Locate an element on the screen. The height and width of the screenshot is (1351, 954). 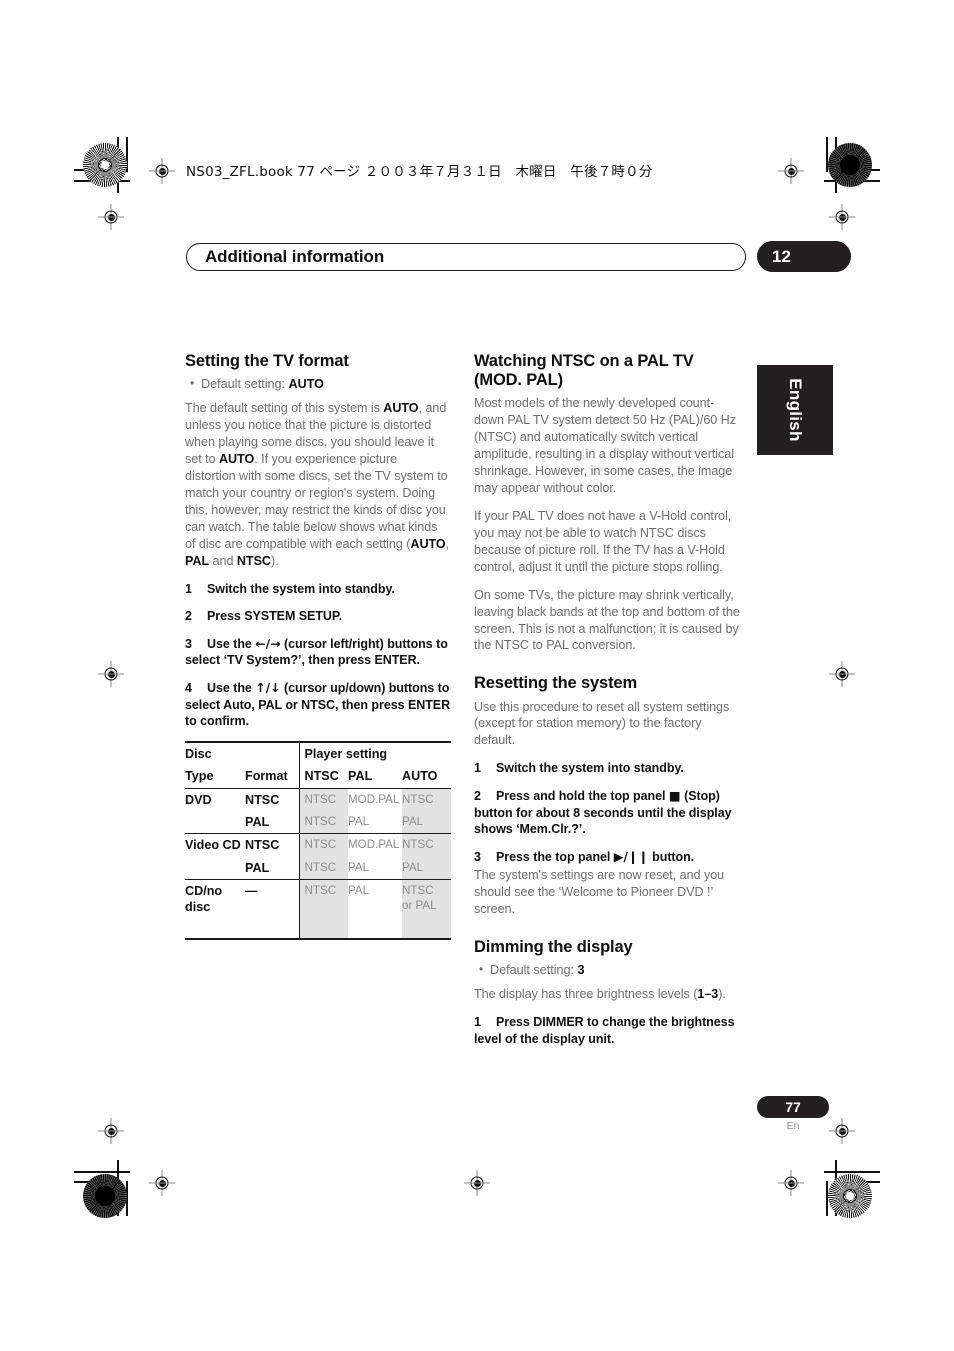
step-dimmer-1-number: 1 is located at coordinates (477, 1022).